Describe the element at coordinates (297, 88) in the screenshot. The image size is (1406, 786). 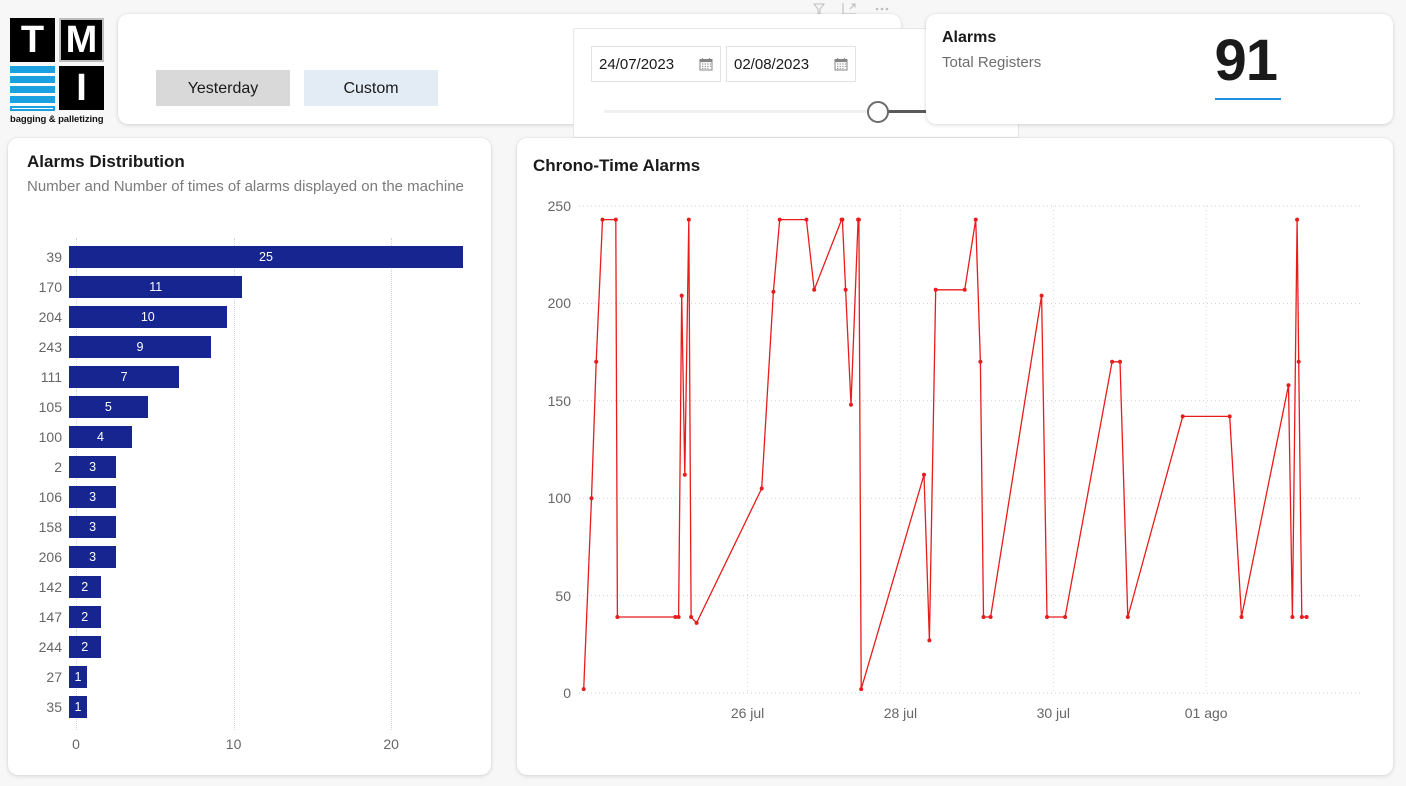
I see `preset-range-buttons: Yesterday Custom` at that location.